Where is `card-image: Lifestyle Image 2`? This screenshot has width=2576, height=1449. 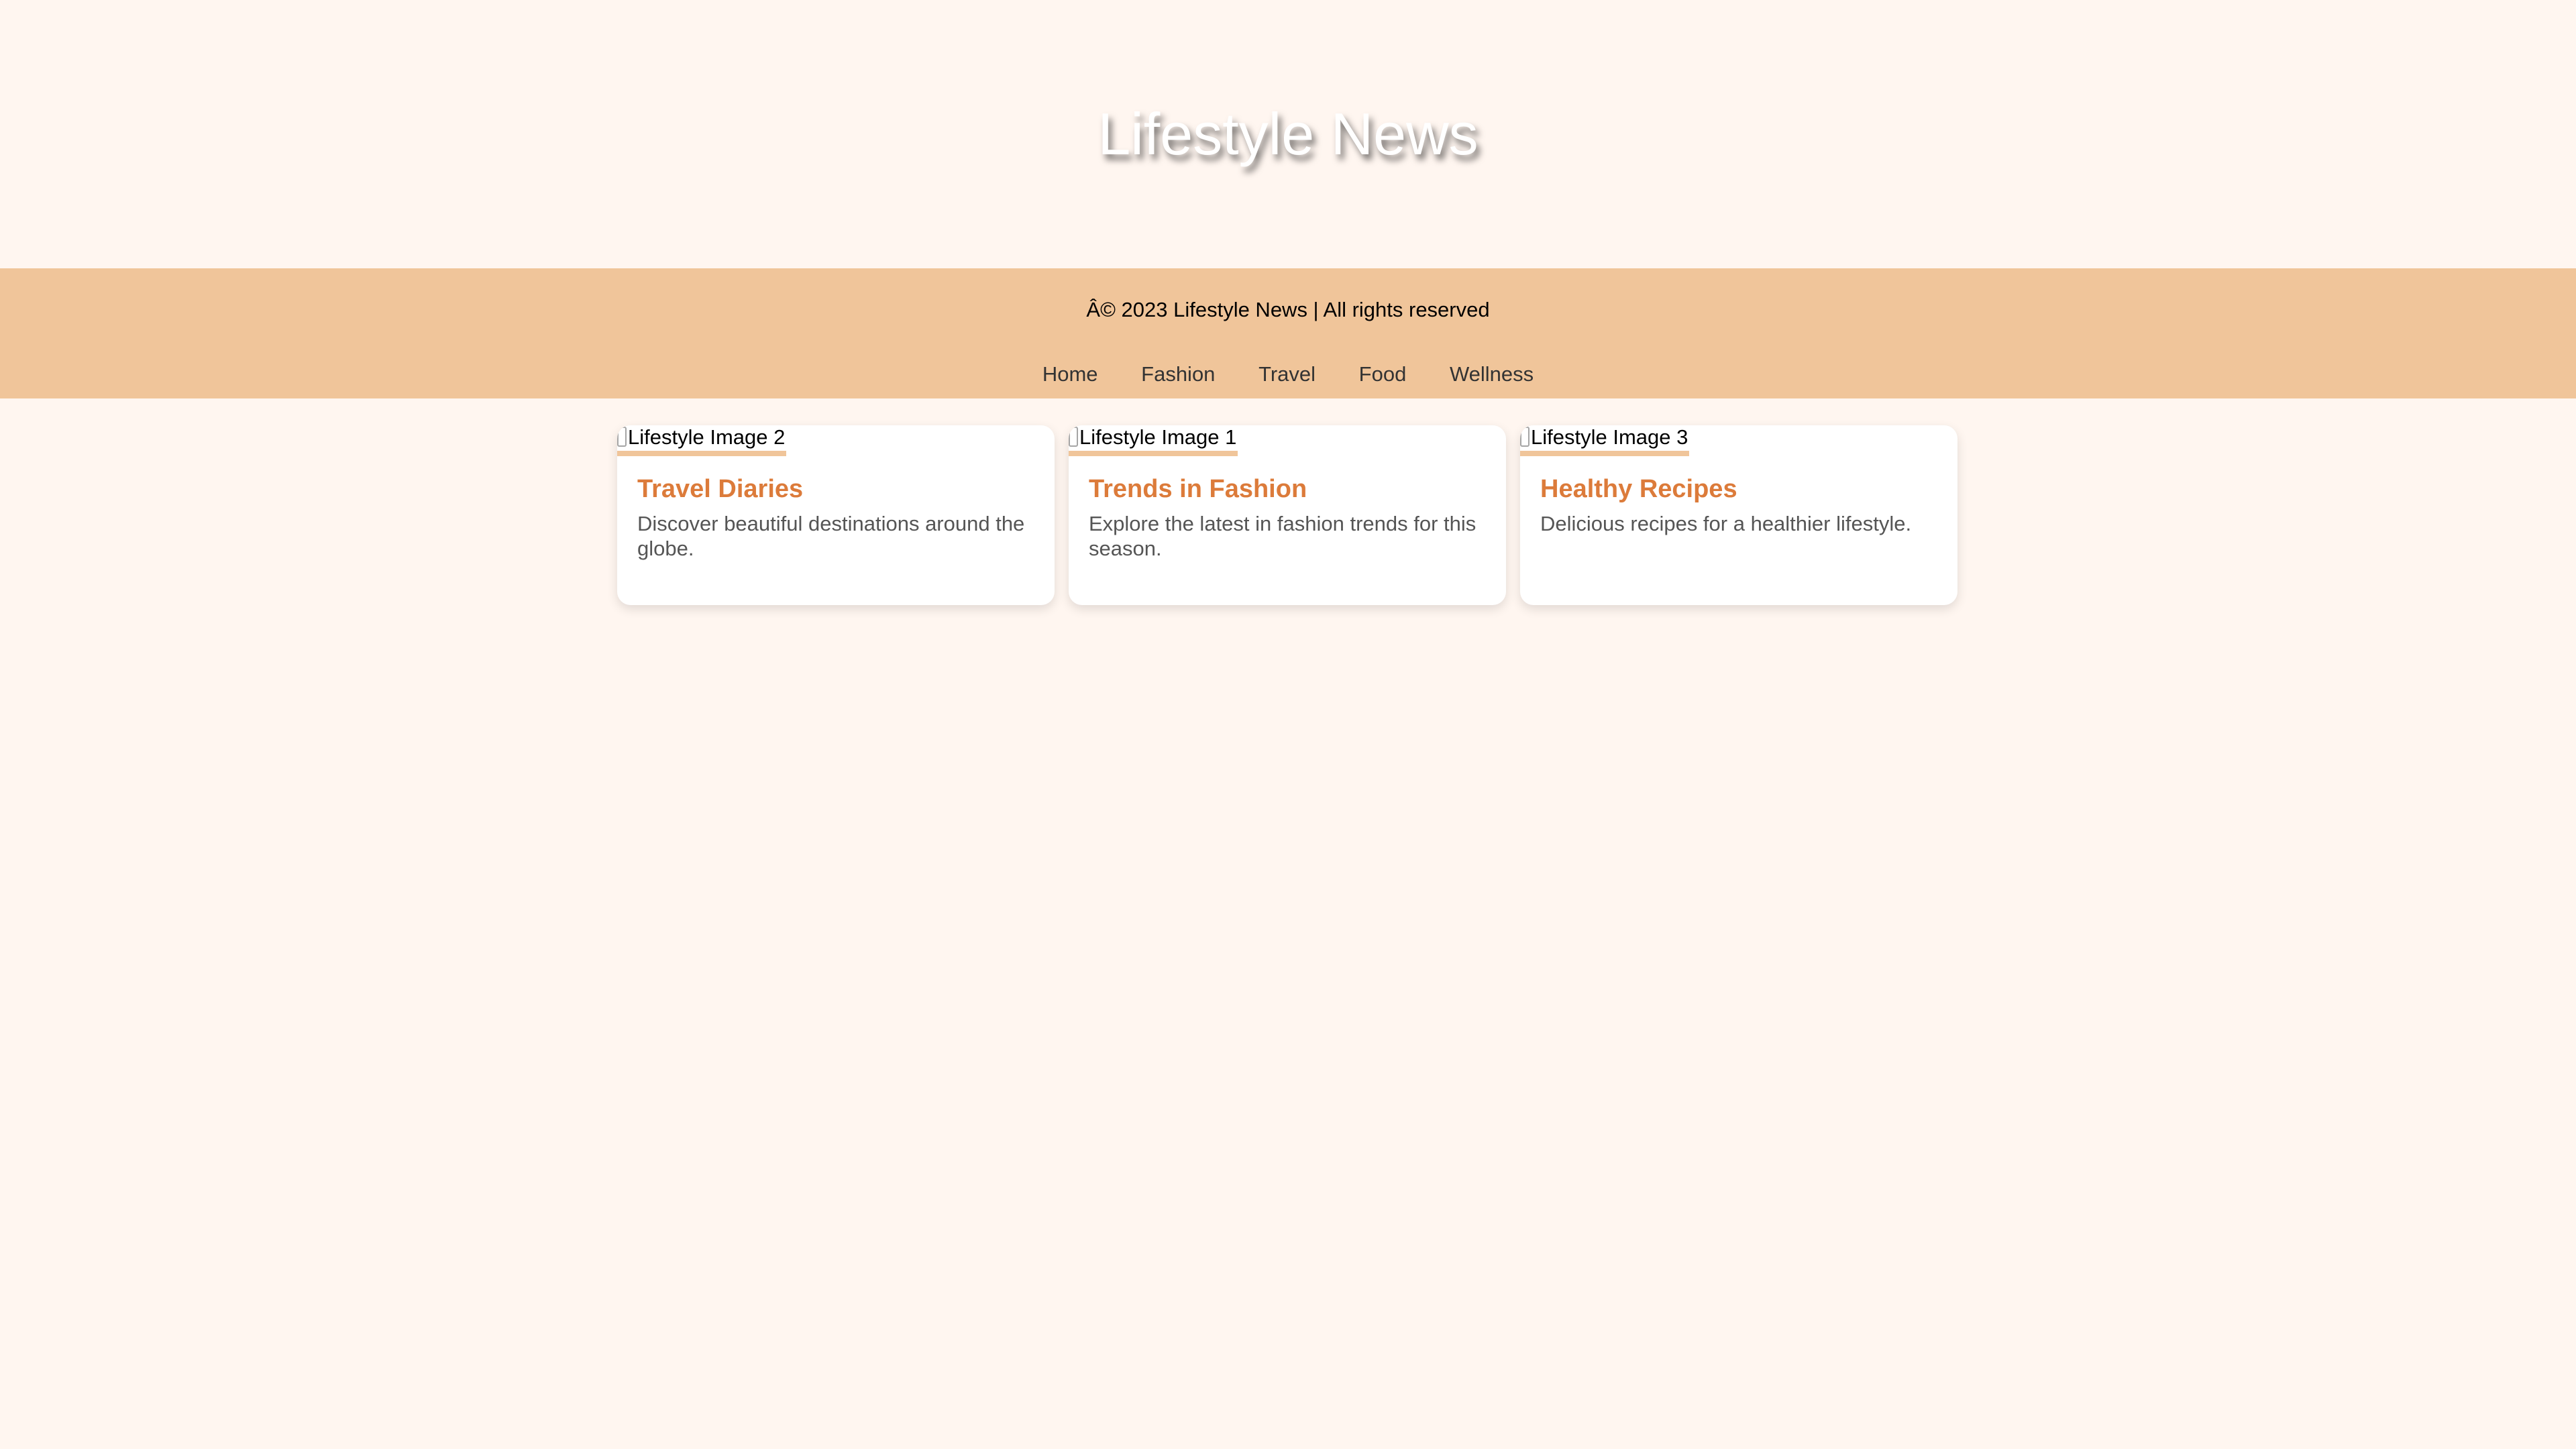 card-image: Lifestyle Image 2 is located at coordinates (702, 440).